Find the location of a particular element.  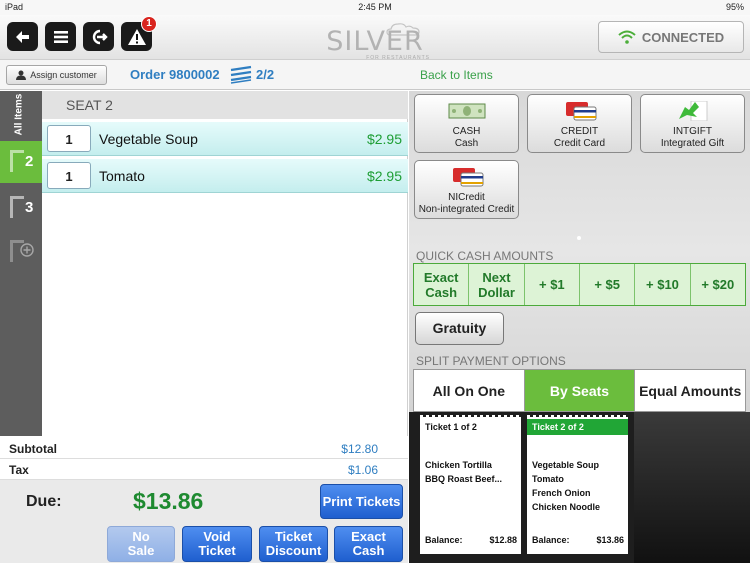

exact-cash-button: Exact Cash is located at coordinates (368, 544).